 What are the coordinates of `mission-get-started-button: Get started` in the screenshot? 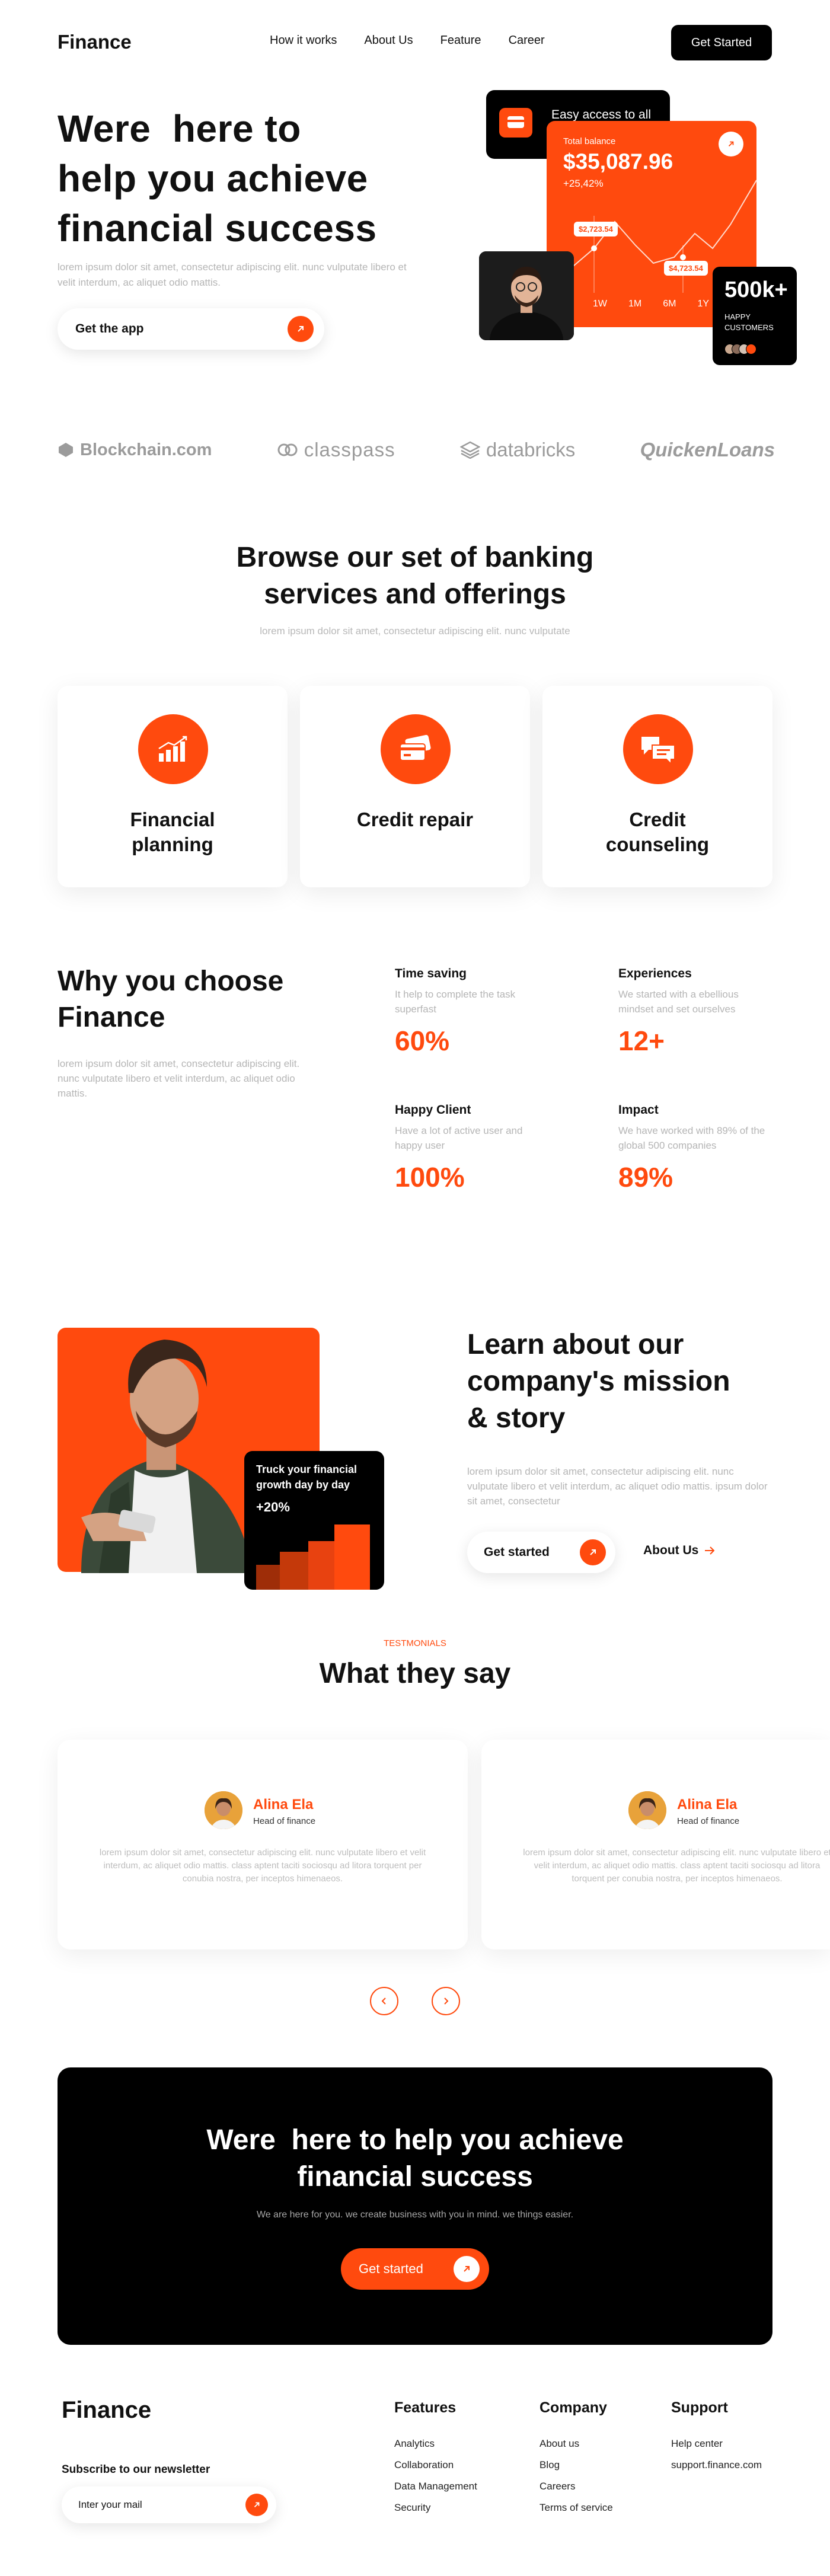 It's located at (541, 1552).